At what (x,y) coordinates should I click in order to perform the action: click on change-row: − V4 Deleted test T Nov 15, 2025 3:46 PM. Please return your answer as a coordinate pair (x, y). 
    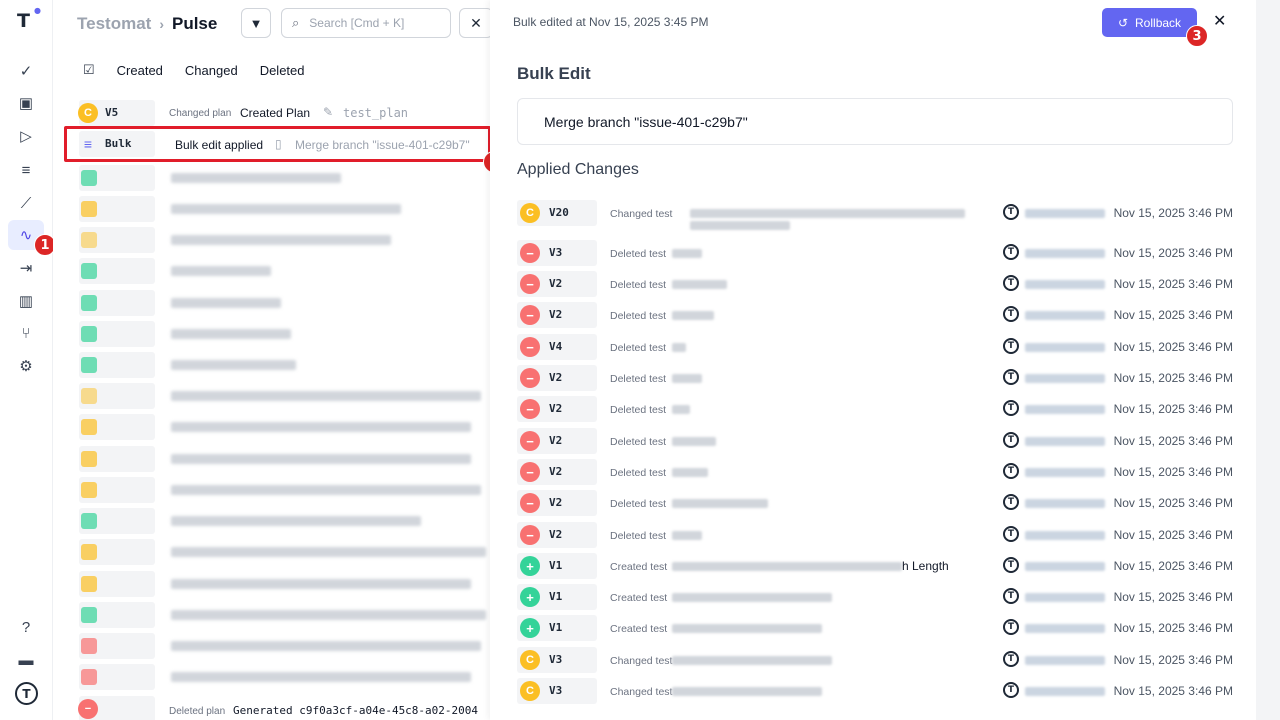
    Looking at the image, I should click on (875, 348).